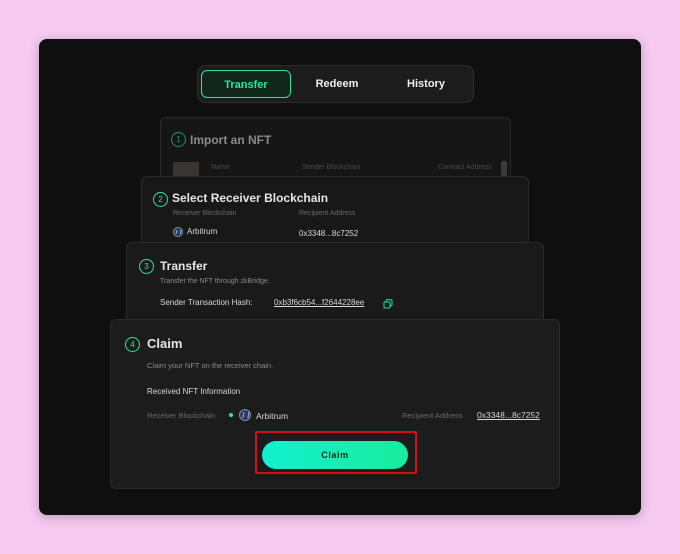 The height and width of the screenshot is (554, 680). I want to click on column-contract-address: Contract Address, so click(465, 167).